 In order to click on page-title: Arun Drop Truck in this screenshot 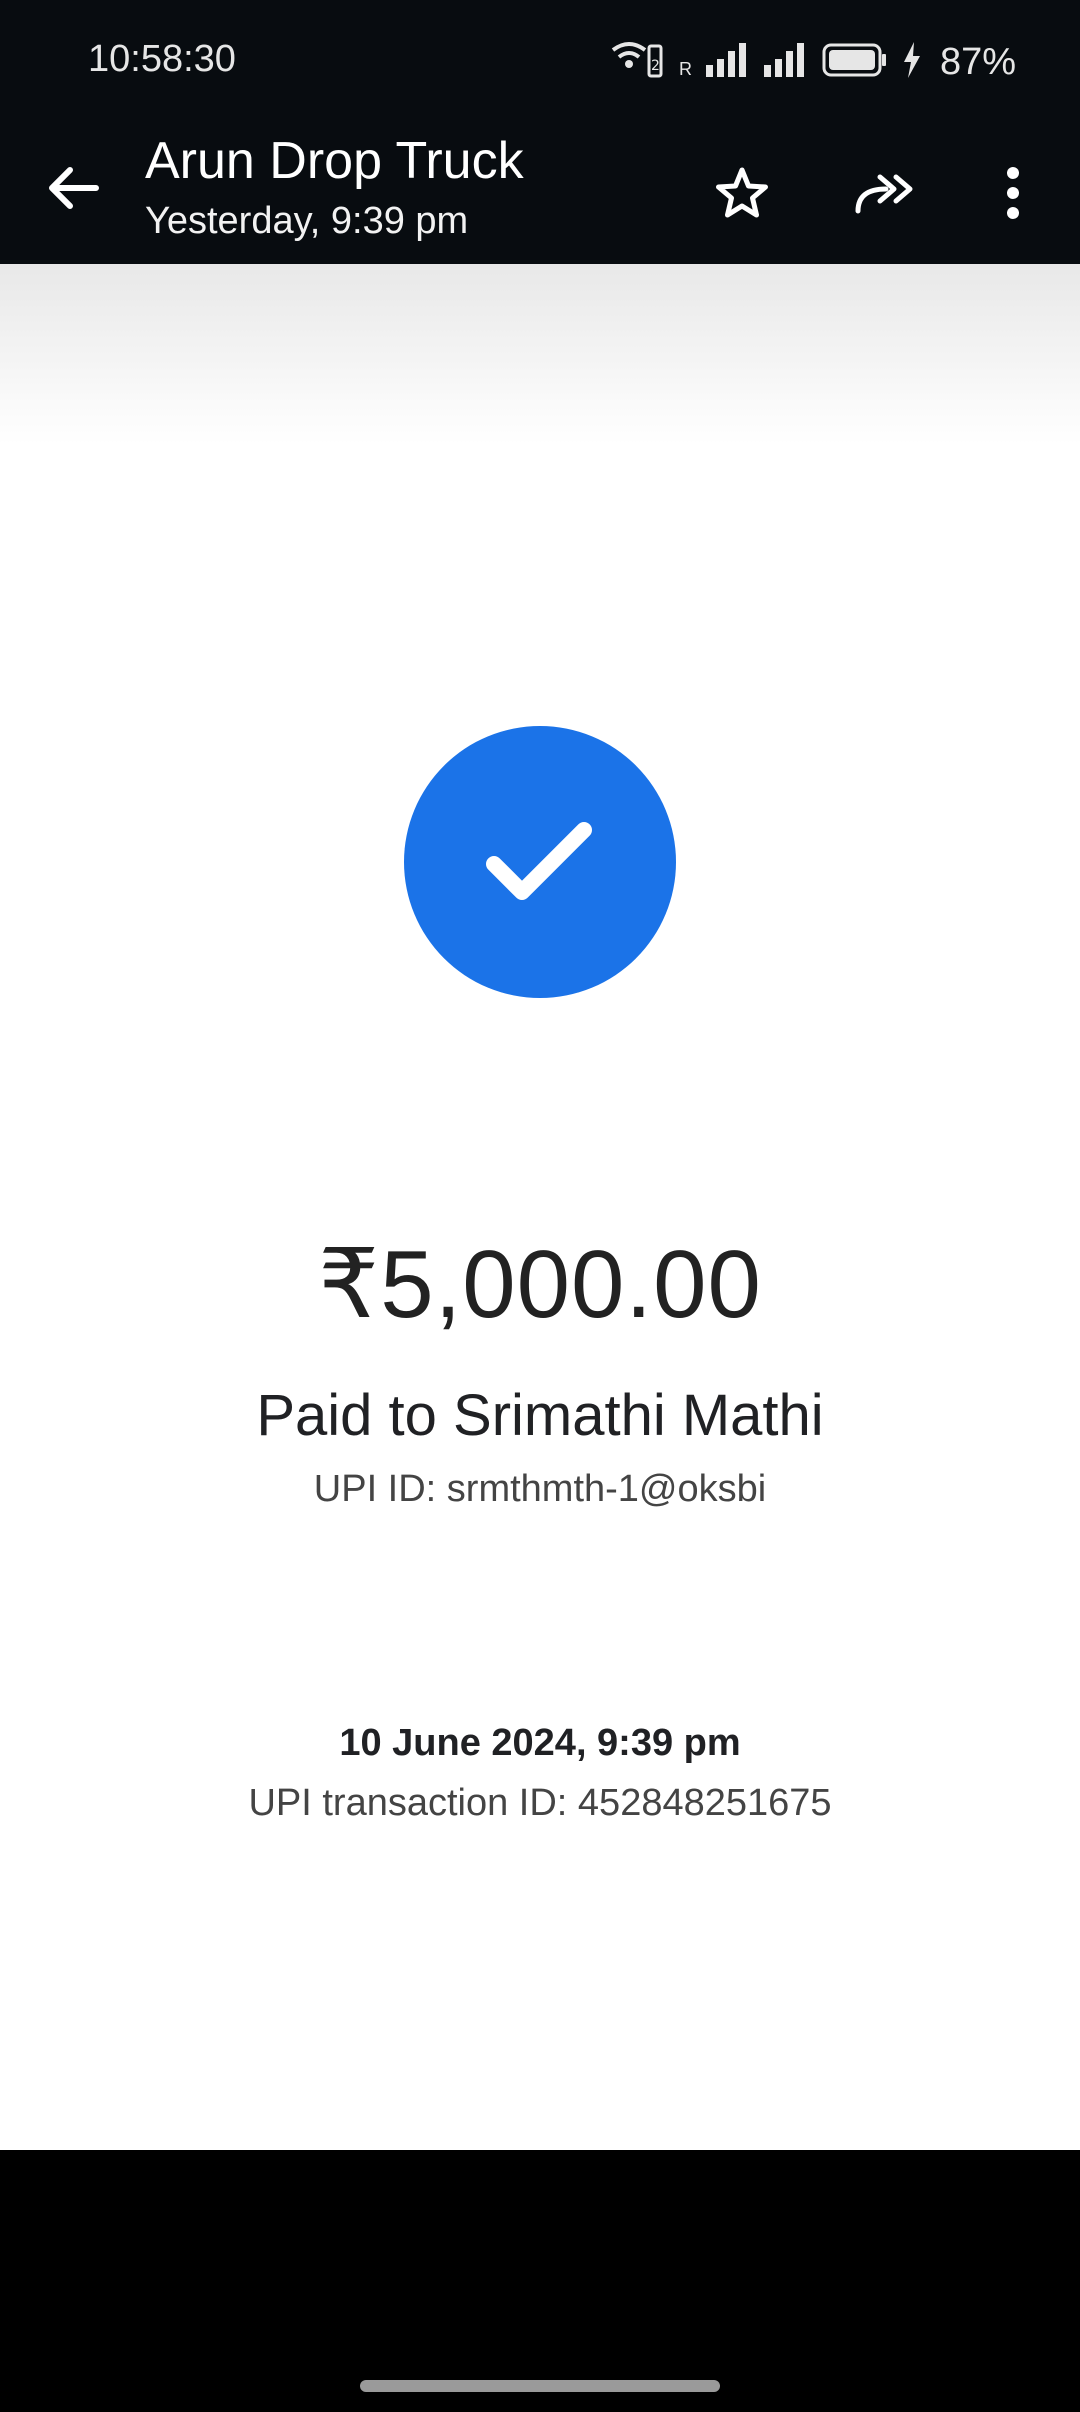, I will do `click(334, 161)`.